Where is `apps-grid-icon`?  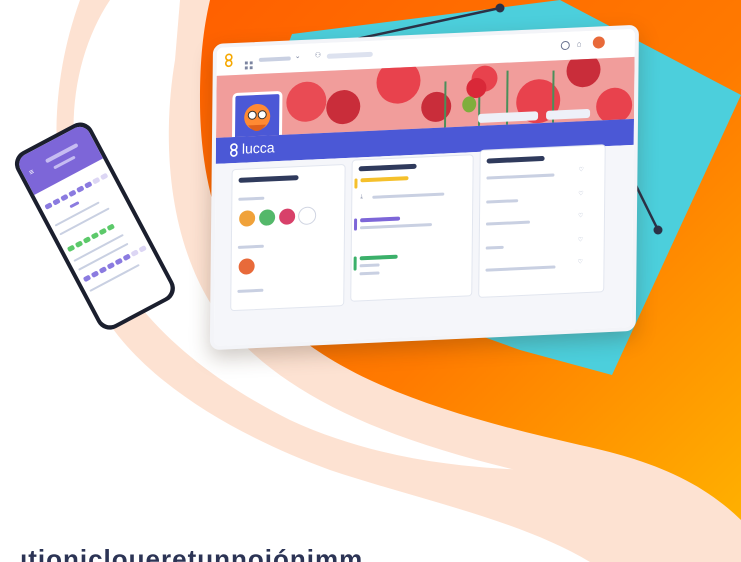 apps-grid-icon is located at coordinates (248, 63).